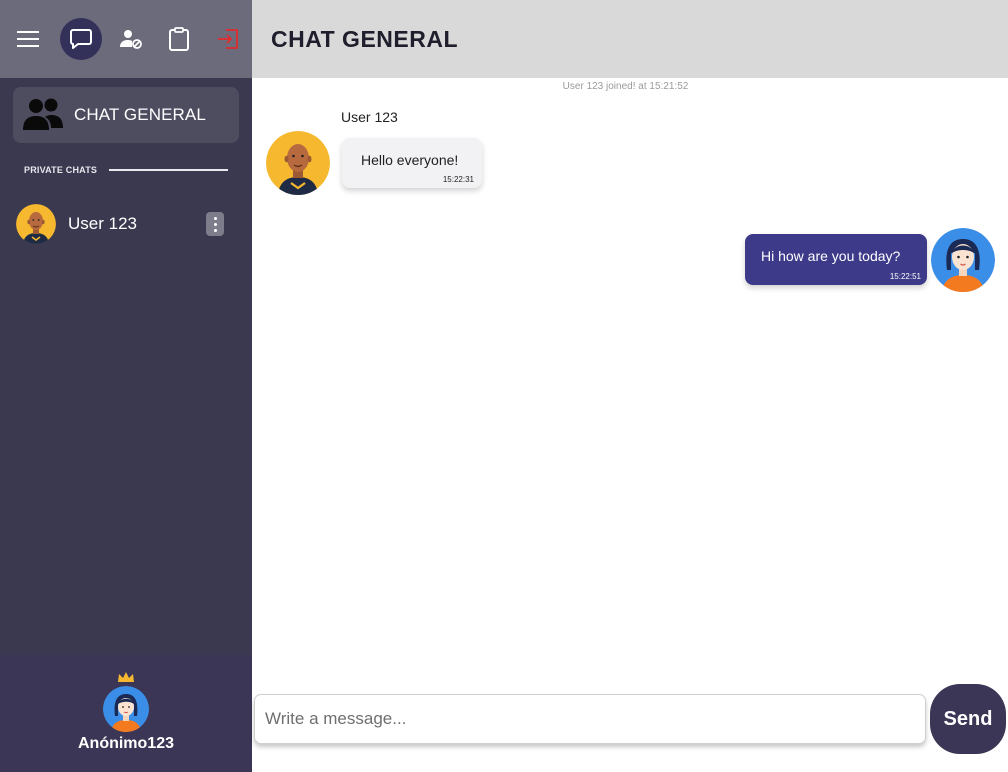 The width and height of the screenshot is (1008, 772). I want to click on send-button: Send, so click(968, 719).